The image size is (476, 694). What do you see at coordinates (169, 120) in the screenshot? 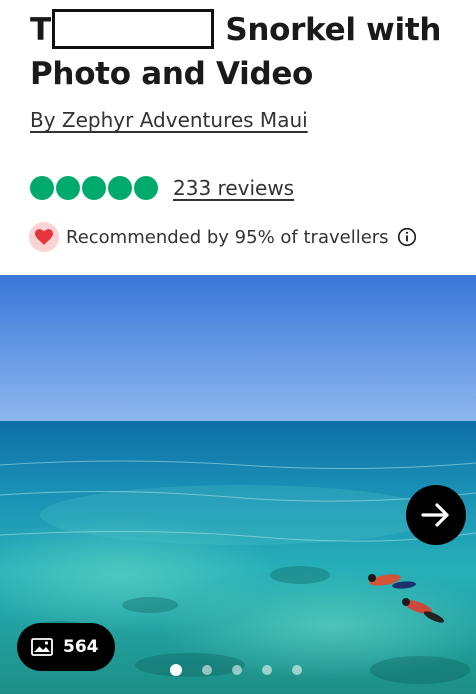
I see `operator-link: By Zephyr Adventures Maui` at bounding box center [169, 120].